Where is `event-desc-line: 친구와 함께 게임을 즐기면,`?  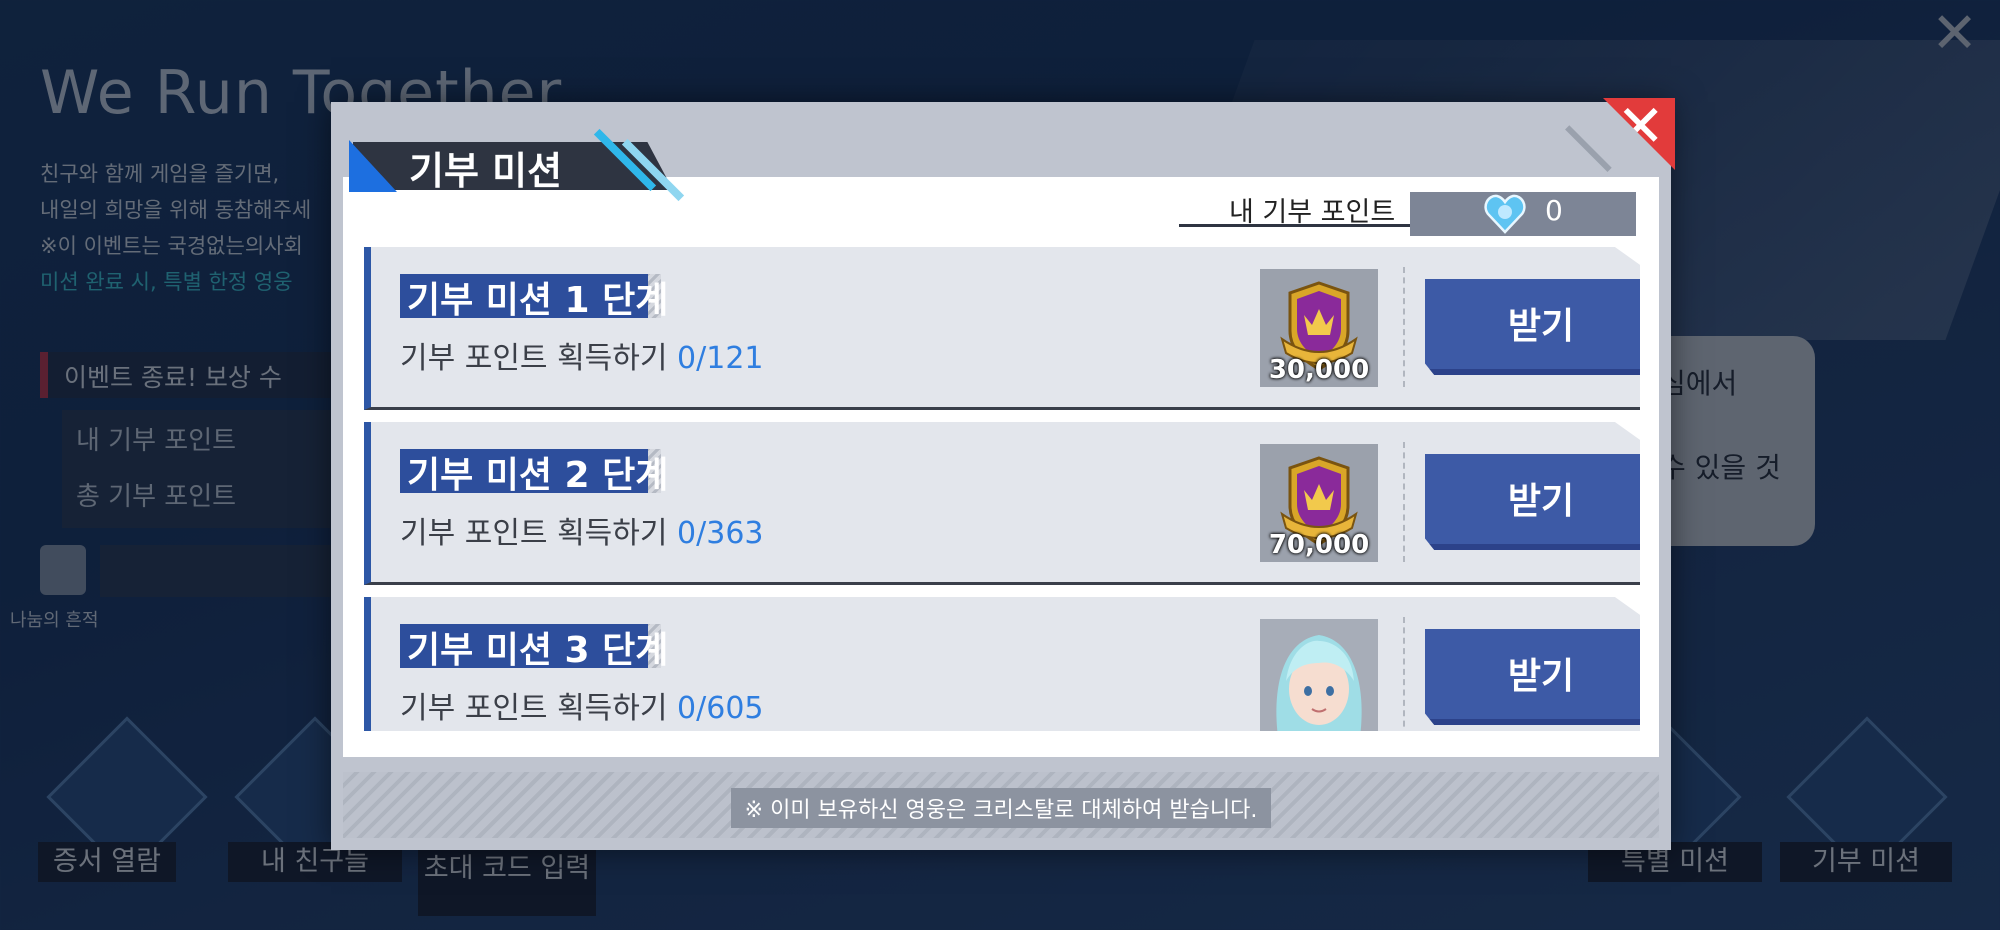 event-desc-line: 친구와 함께 게임을 즐기면, is located at coordinates (160, 174).